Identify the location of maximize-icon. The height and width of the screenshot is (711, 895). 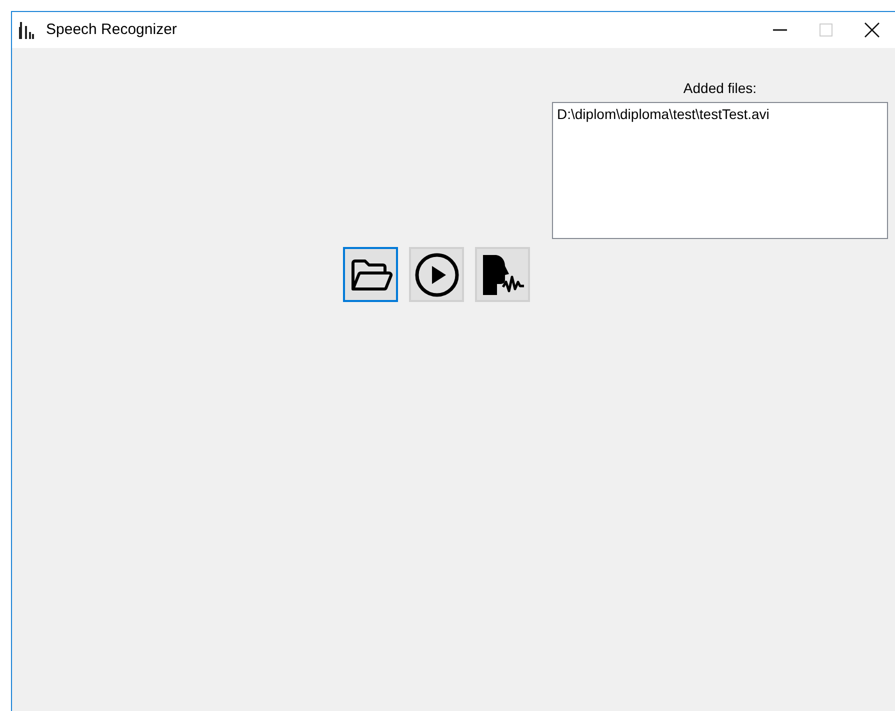
(826, 30).